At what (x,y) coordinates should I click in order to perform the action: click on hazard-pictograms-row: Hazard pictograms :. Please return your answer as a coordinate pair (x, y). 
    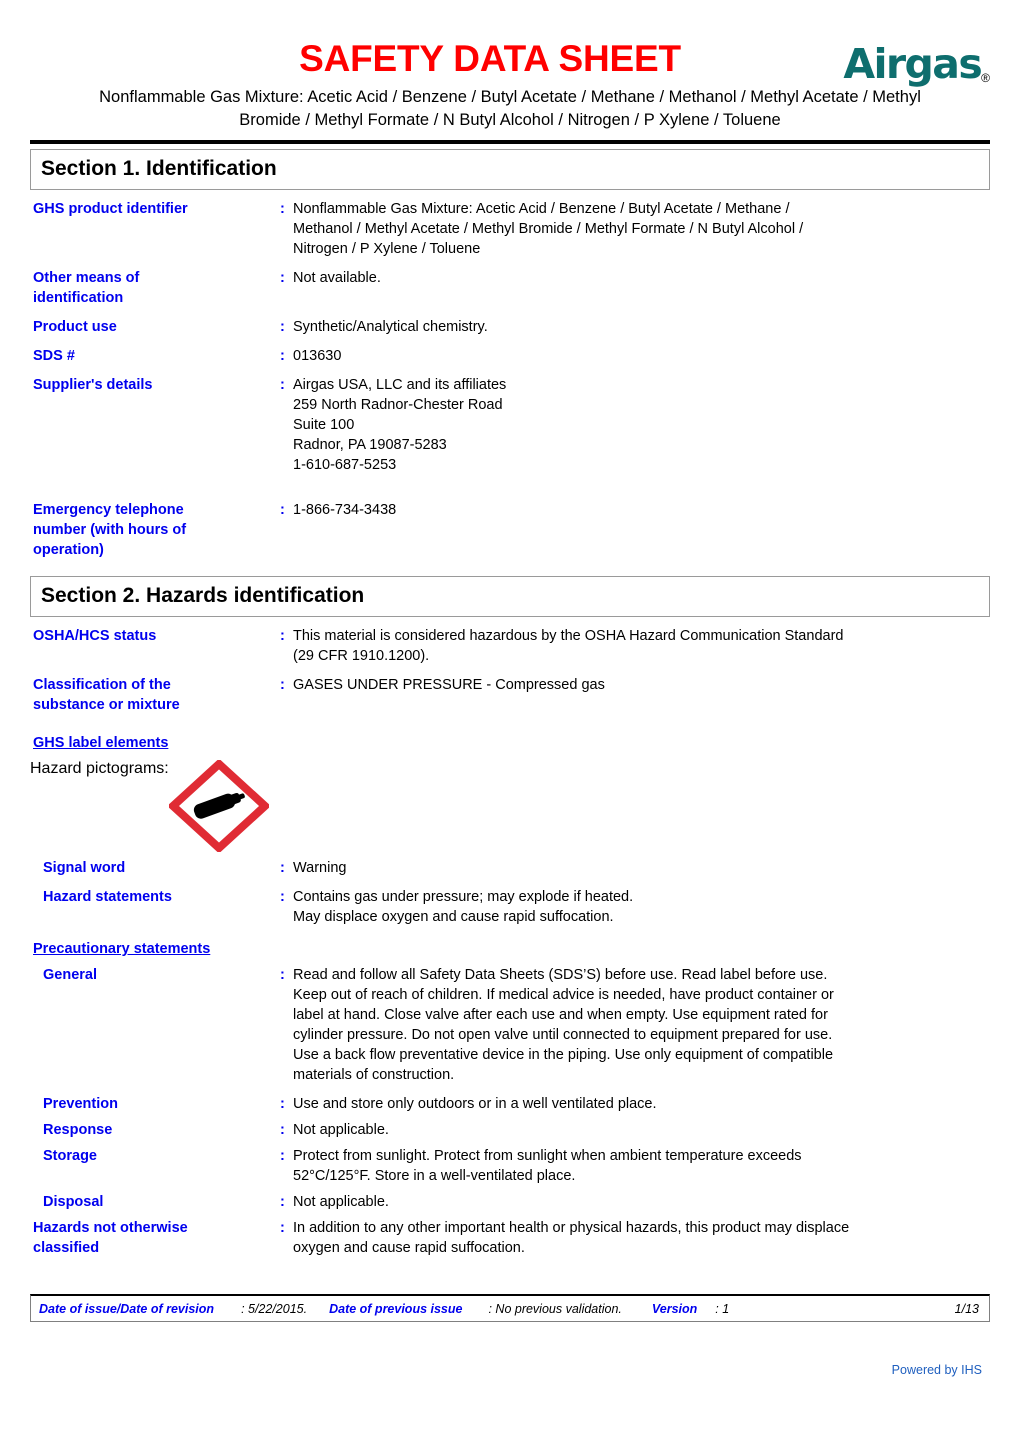
    Looking at the image, I should click on (510, 806).